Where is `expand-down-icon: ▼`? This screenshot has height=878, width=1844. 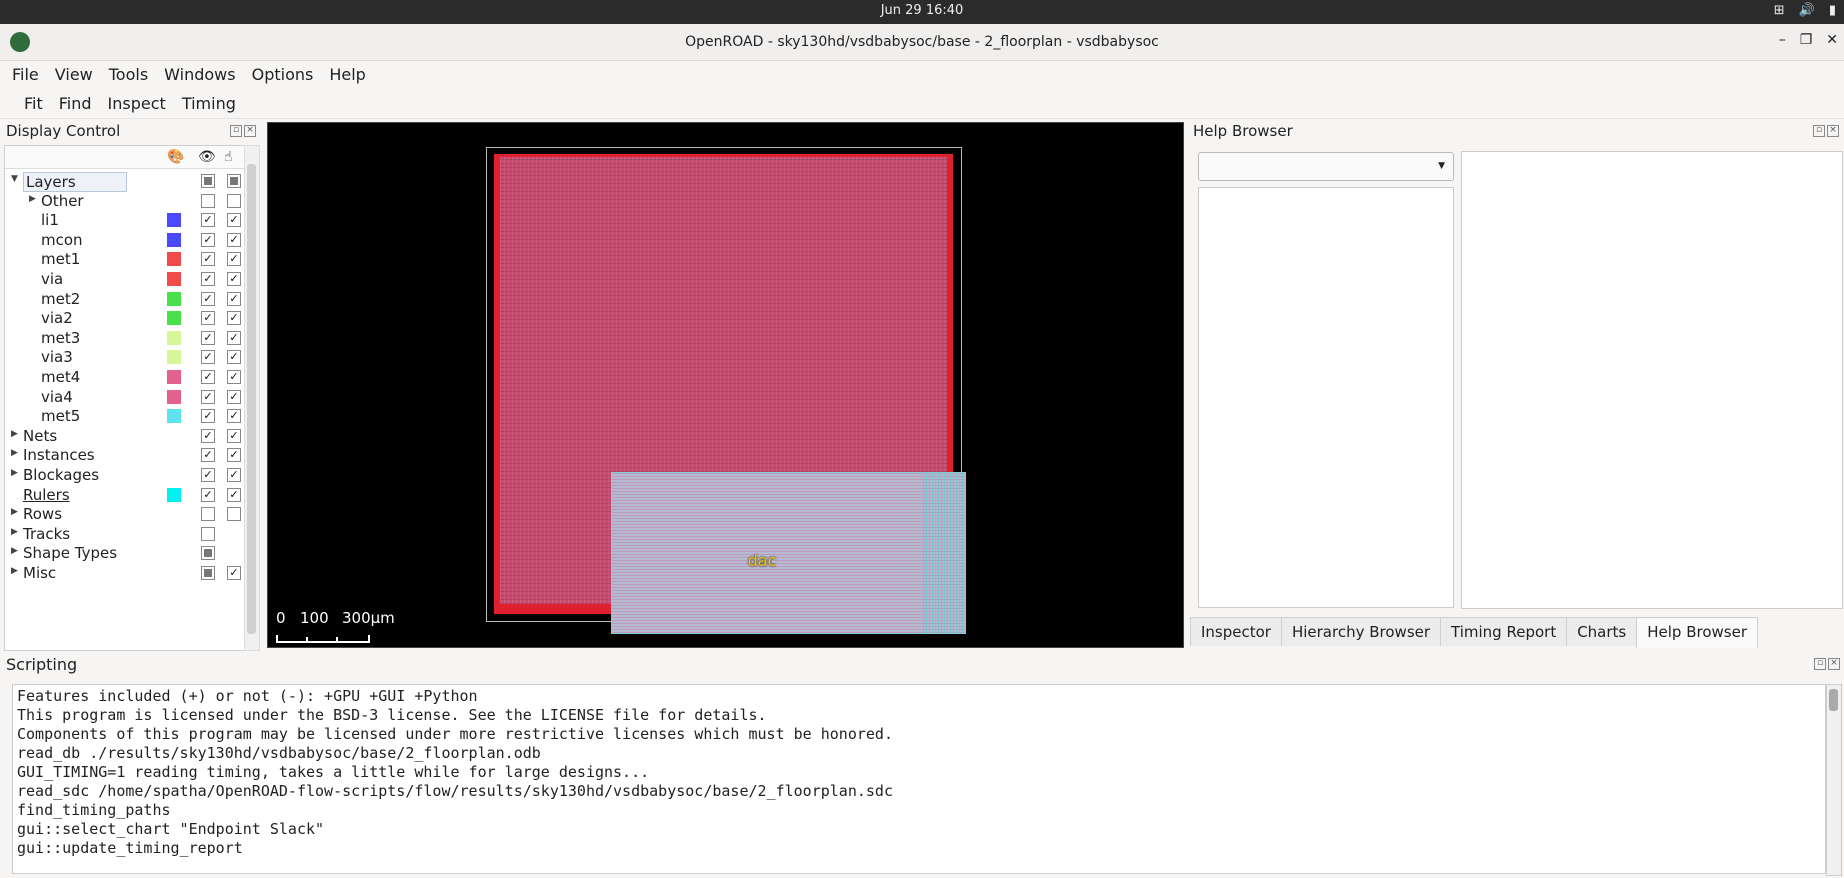 expand-down-icon: ▼ is located at coordinates (14, 179).